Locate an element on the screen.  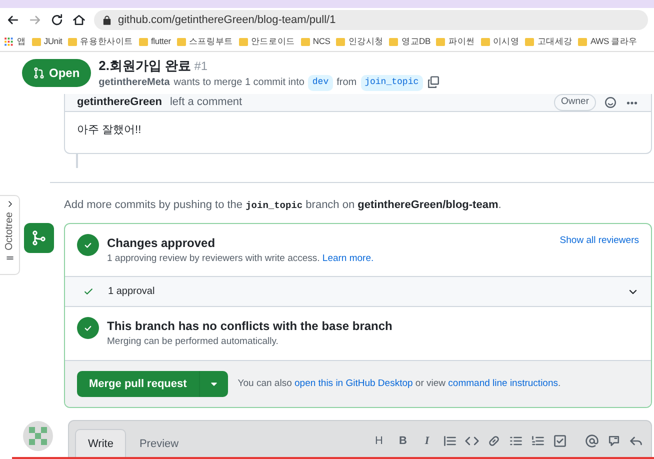
merge-hint: You can also open this in GitHub Desktop or view command line instructions. is located at coordinates (399, 383).